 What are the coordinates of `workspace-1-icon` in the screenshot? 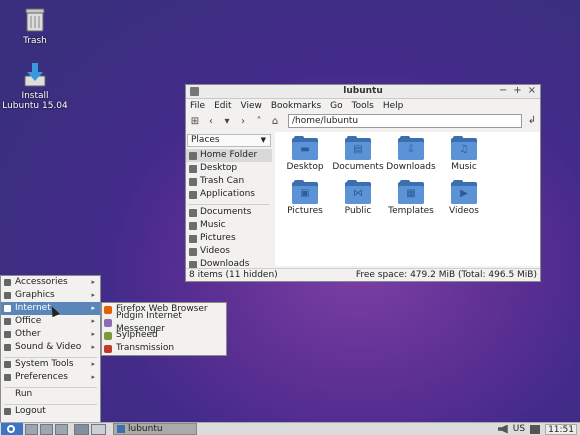 It's located at (81, 429).